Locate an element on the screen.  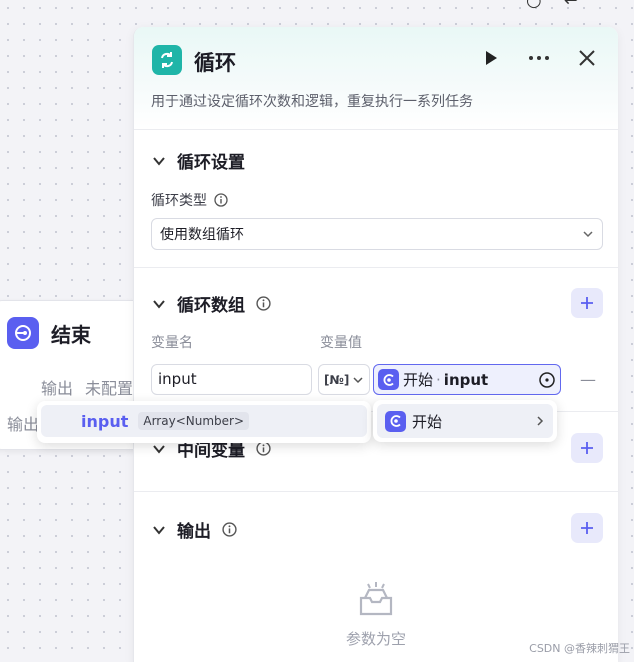
reference-text: 开始 · input is located at coordinates (468, 379).